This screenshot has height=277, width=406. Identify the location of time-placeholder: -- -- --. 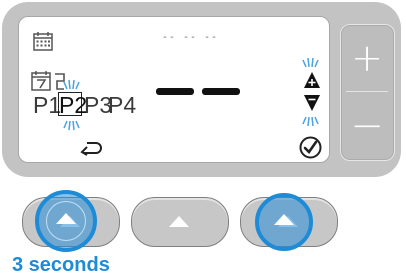
(190, 37).